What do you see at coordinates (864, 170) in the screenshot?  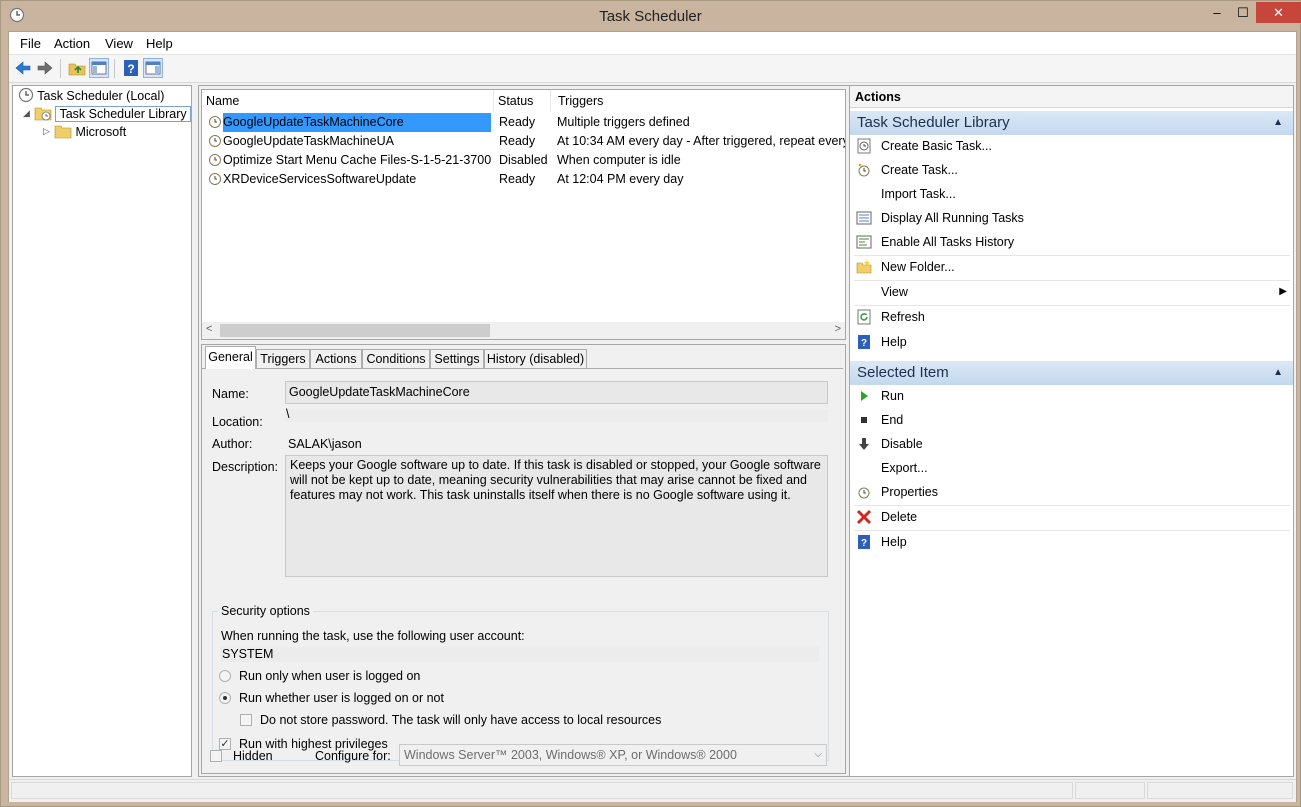 I see `create-task-icon` at bounding box center [864, 170].